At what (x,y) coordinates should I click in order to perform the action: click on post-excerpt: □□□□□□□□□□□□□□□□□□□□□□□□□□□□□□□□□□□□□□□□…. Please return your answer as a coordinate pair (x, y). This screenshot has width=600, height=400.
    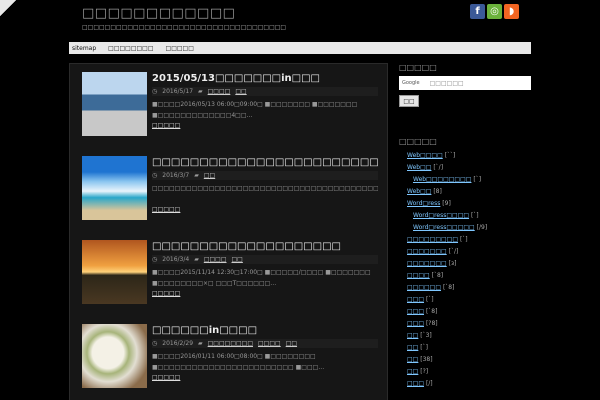
    Looking at the image, I should click on (265, 188).